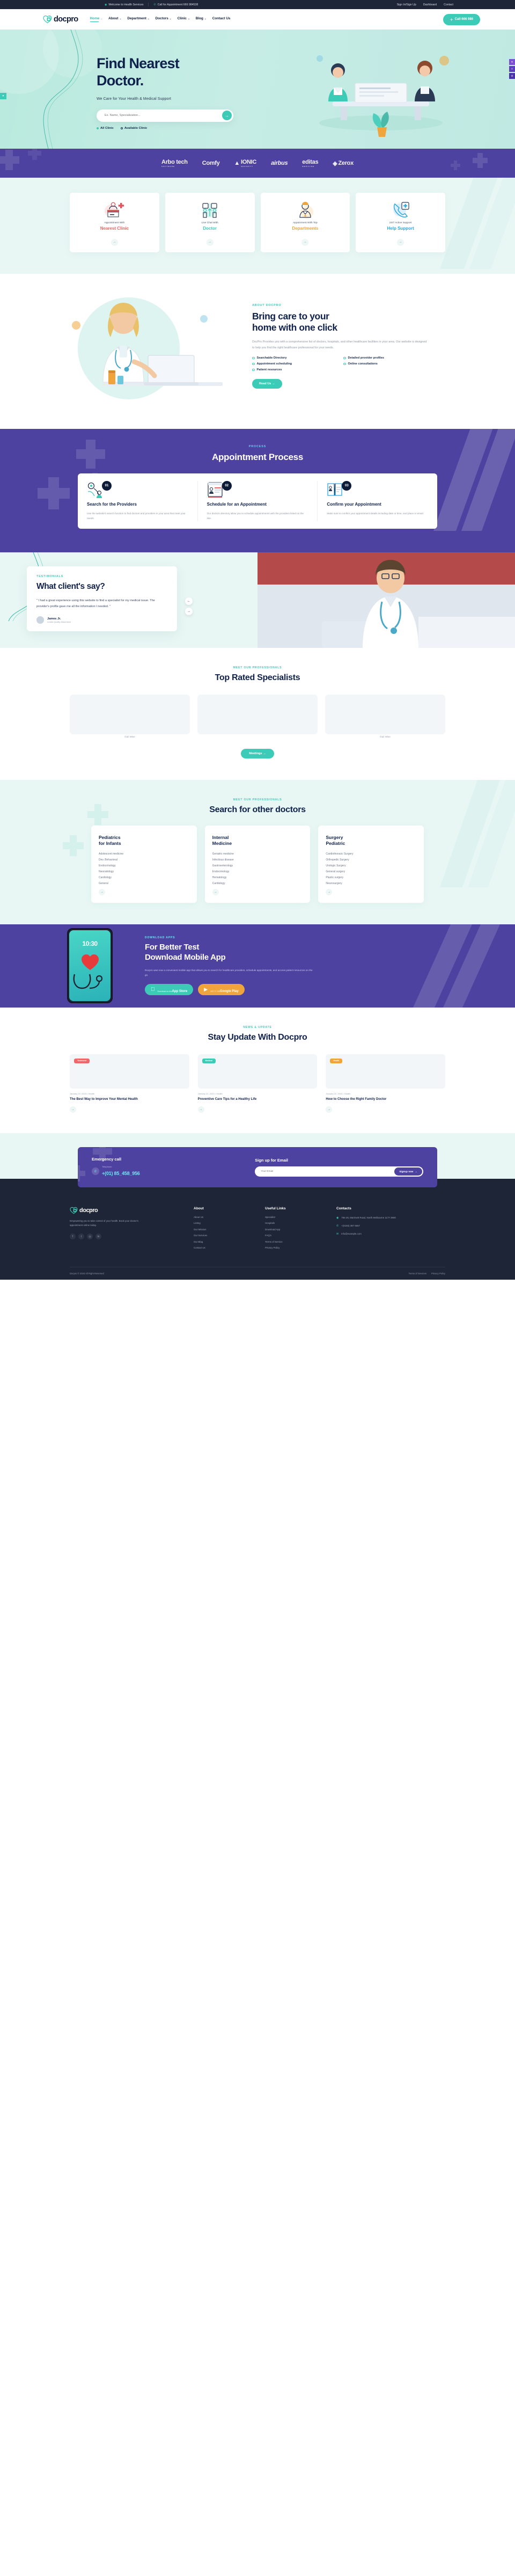 The image size is (515, 2576). What do you see at coordinates (209, 1060) in the screenshot?
I see `blog-tag: Medical` at bounding box center [209, 1060].